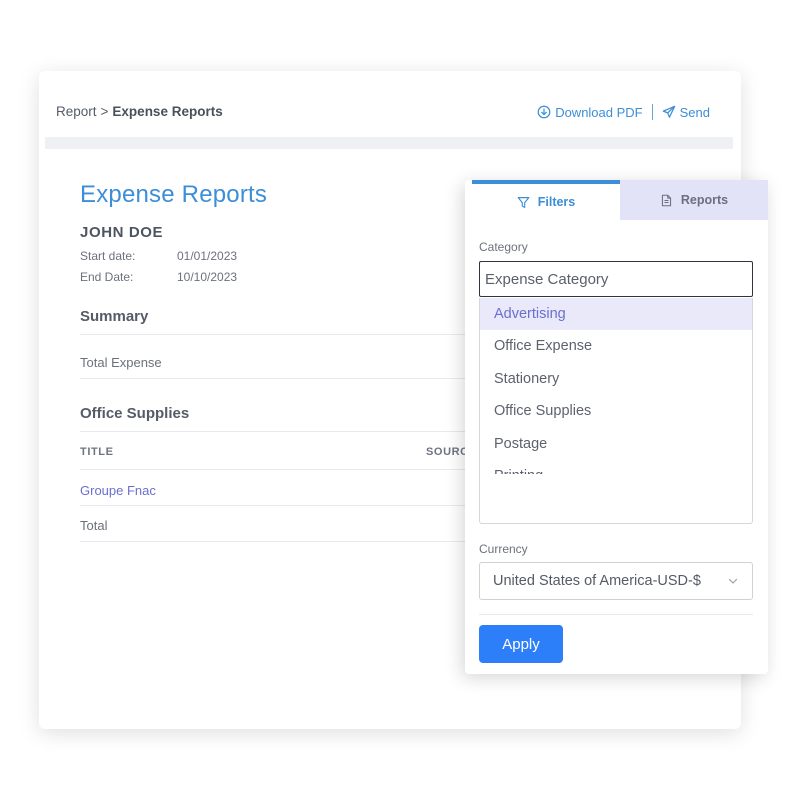 The width and height of the screenshot is (800, 800). I want to click on column-title: TITLE, so click(97, 452).